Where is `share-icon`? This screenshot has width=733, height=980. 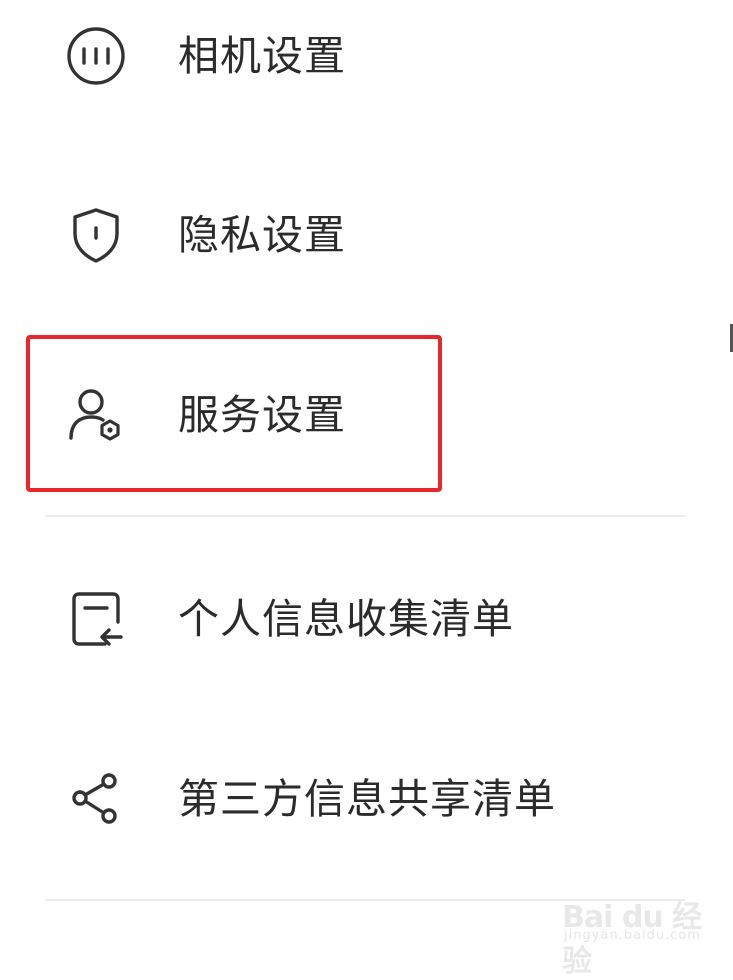
share-icon is located at coordinates (96, 799).